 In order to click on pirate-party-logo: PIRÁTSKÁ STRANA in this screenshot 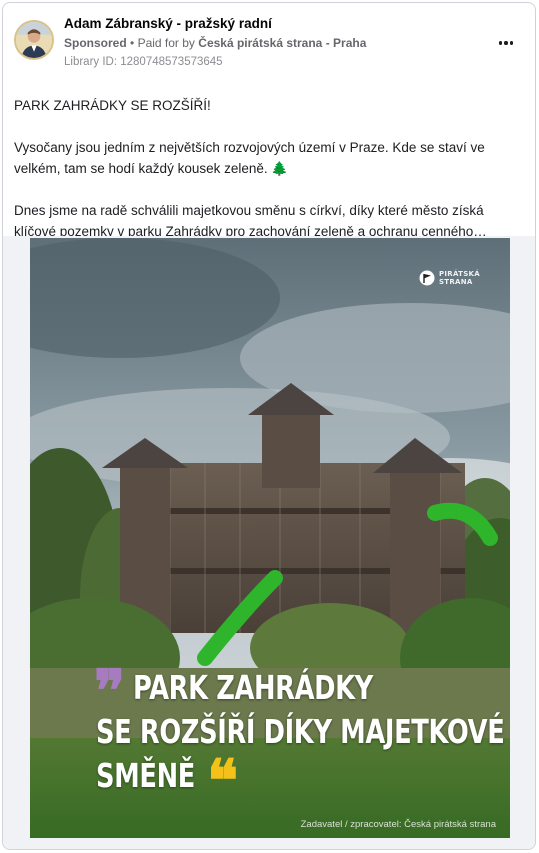, I will do `click(449, 278)`.